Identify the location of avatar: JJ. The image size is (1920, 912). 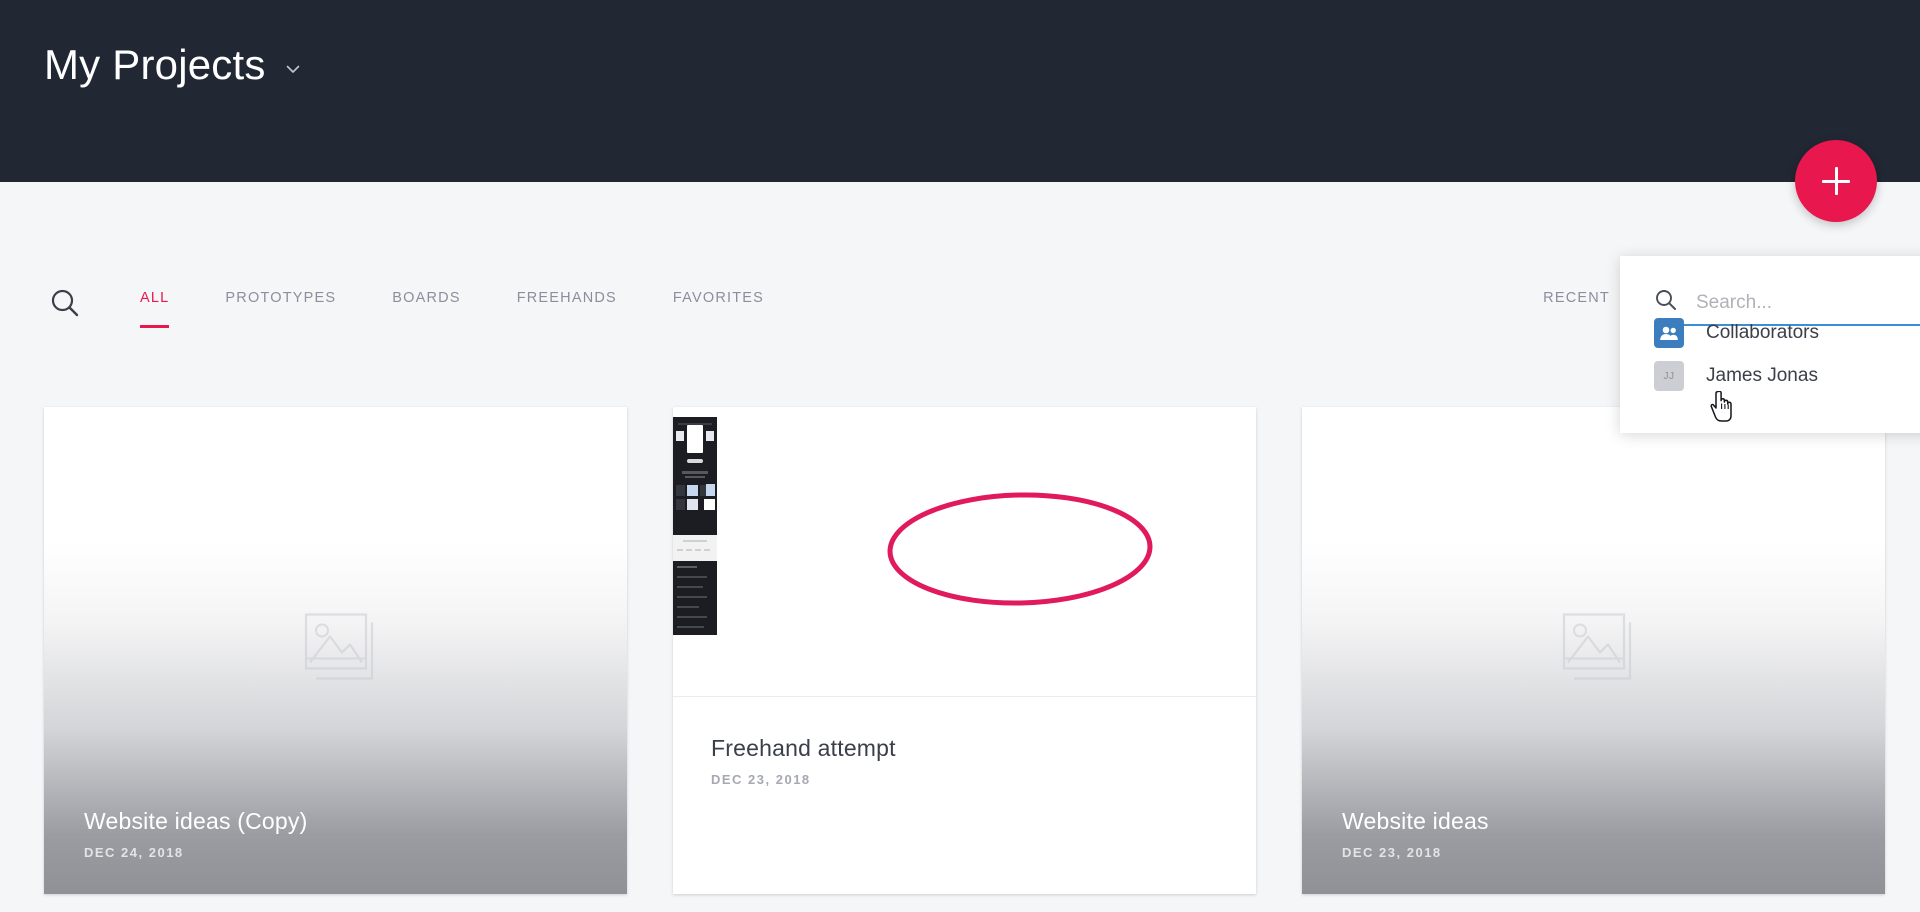
(1669, 376).